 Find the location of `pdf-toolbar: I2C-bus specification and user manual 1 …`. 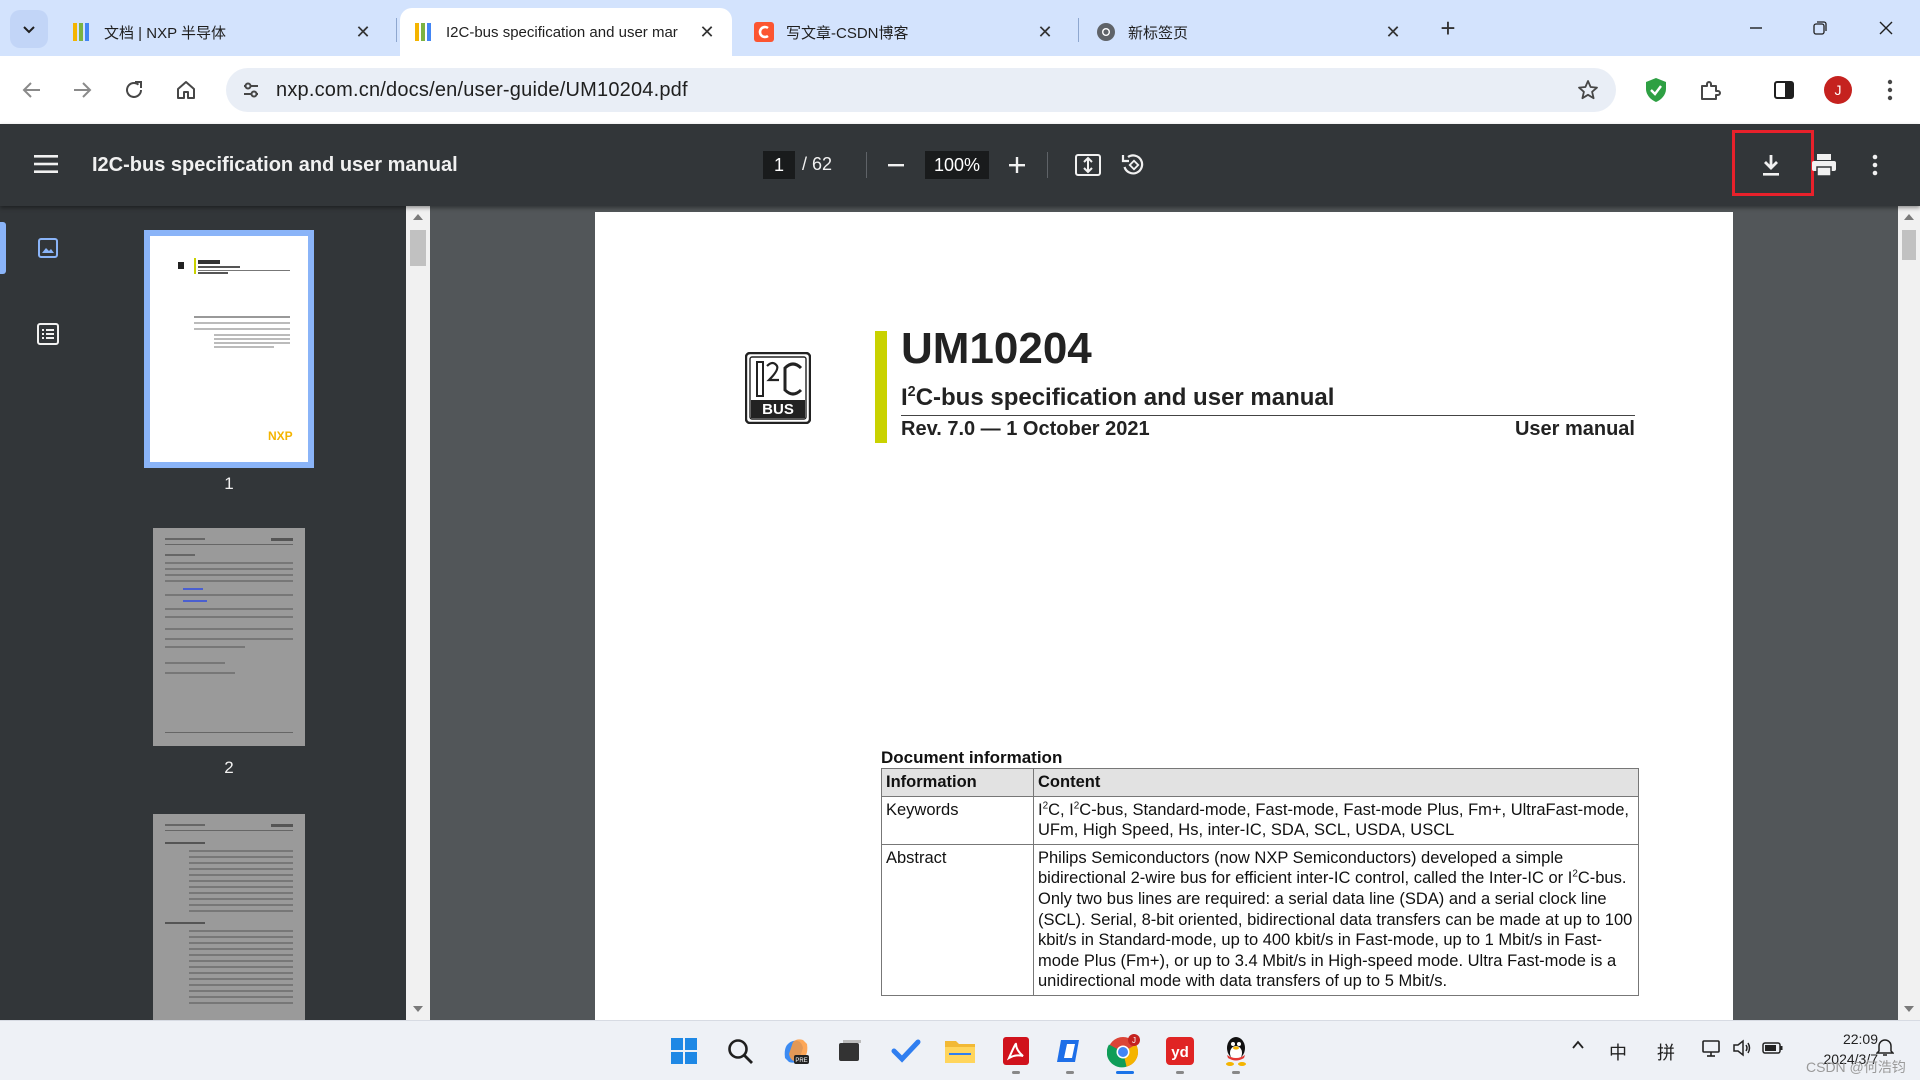

pdf-toolbar: I2C-bus specification and user manual 1 … is located at coordinates (960, 165).